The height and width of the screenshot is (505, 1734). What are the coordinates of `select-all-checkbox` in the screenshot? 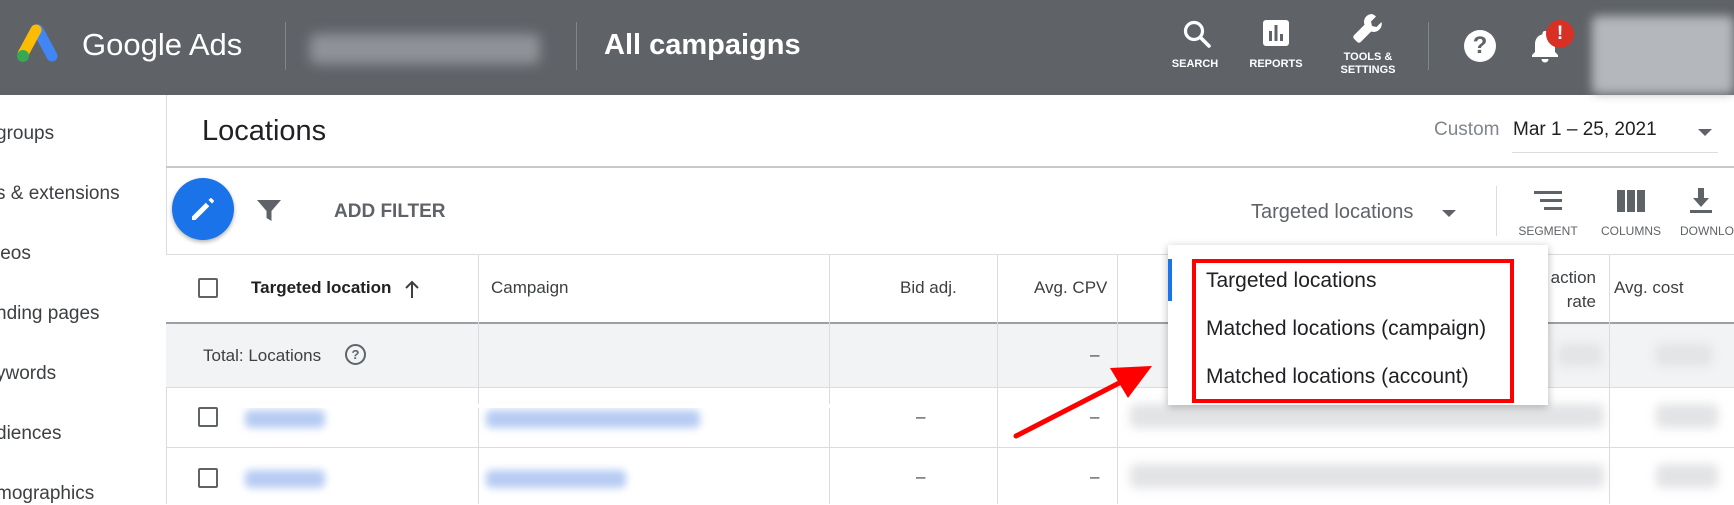 It's located at (208, 288).